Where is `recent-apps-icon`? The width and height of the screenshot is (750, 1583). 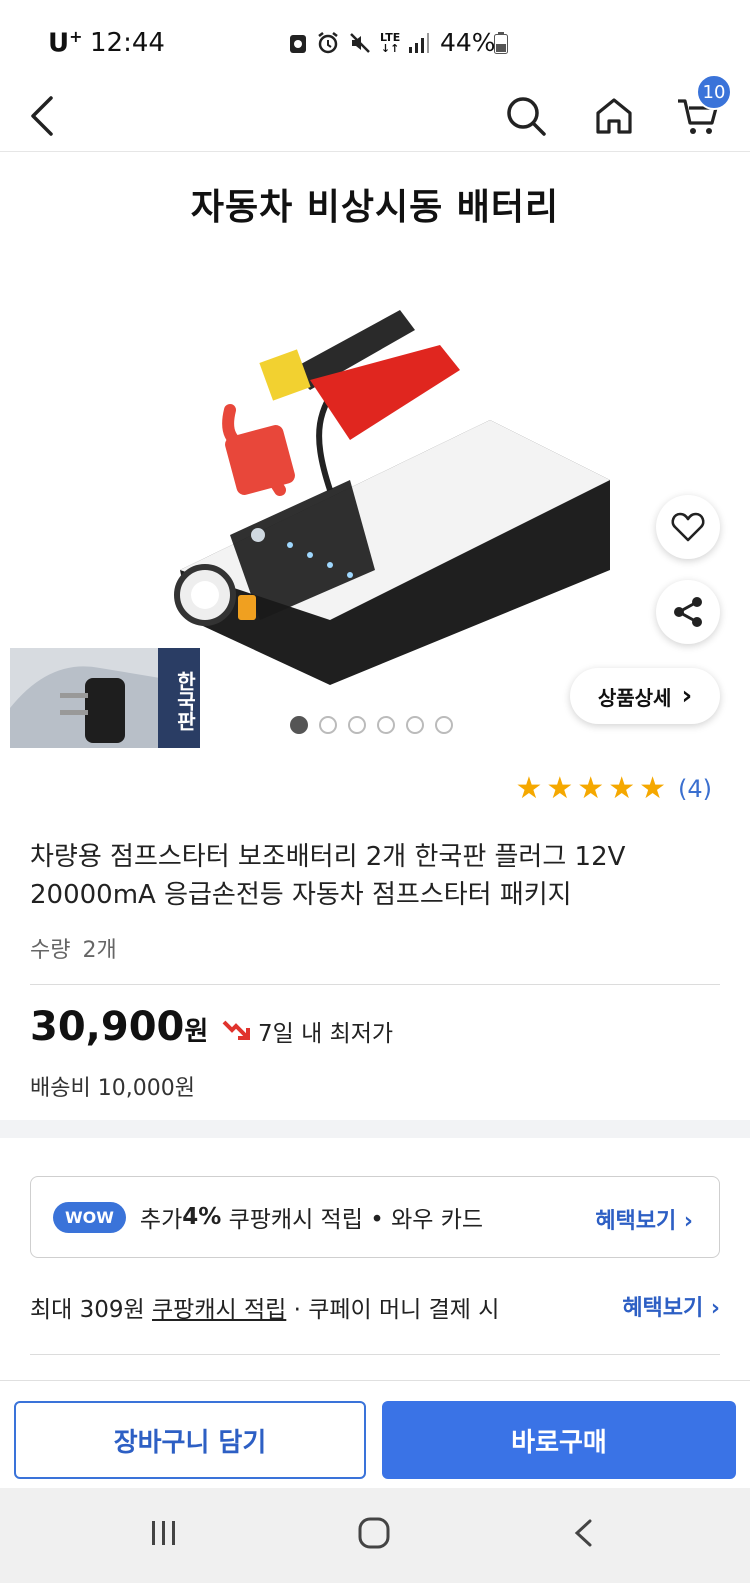
recent-apps-icon is located at coordinates (163, 1533).